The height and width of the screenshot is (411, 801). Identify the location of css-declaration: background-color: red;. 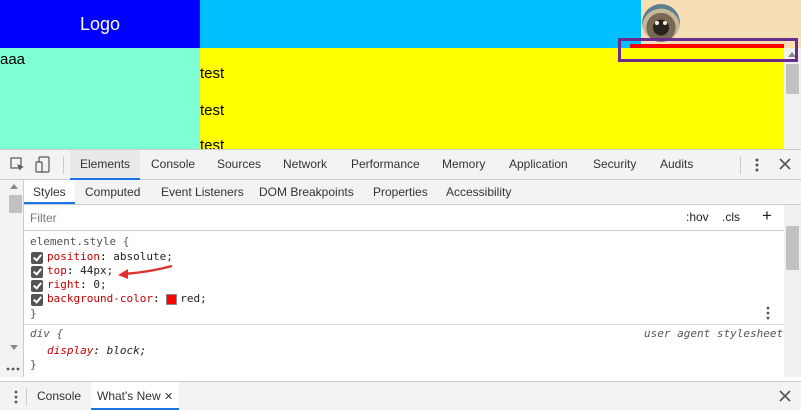
(127, 298).